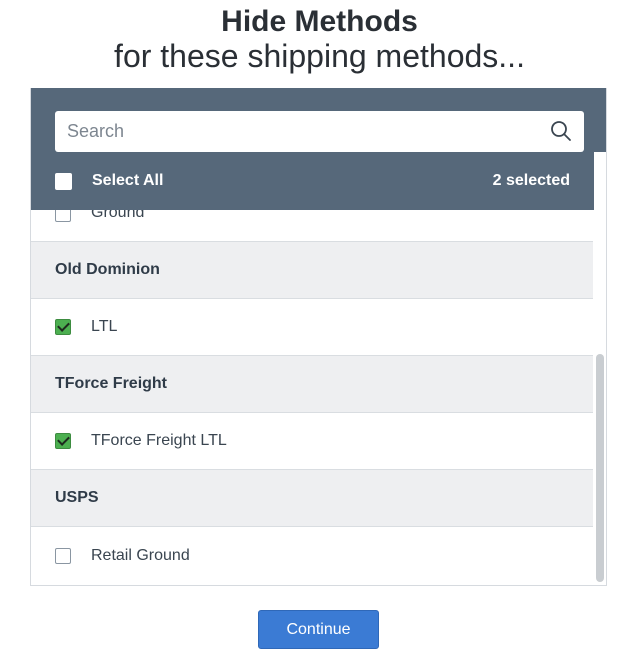 The width and height of the screenshot is (639, 657). I want to click on group-label: USPS, so click(77, 497).